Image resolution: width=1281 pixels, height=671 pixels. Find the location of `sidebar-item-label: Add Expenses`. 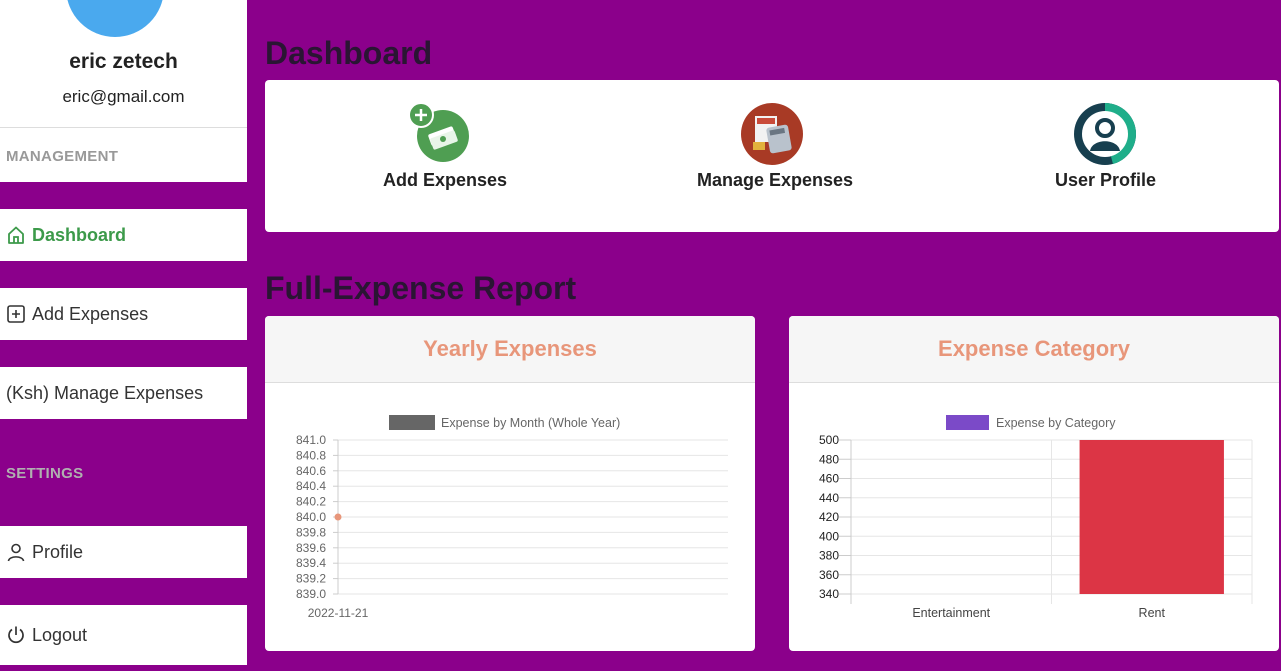

sidebar-item-label: Add Expenses is located at coordinates (90, 313).